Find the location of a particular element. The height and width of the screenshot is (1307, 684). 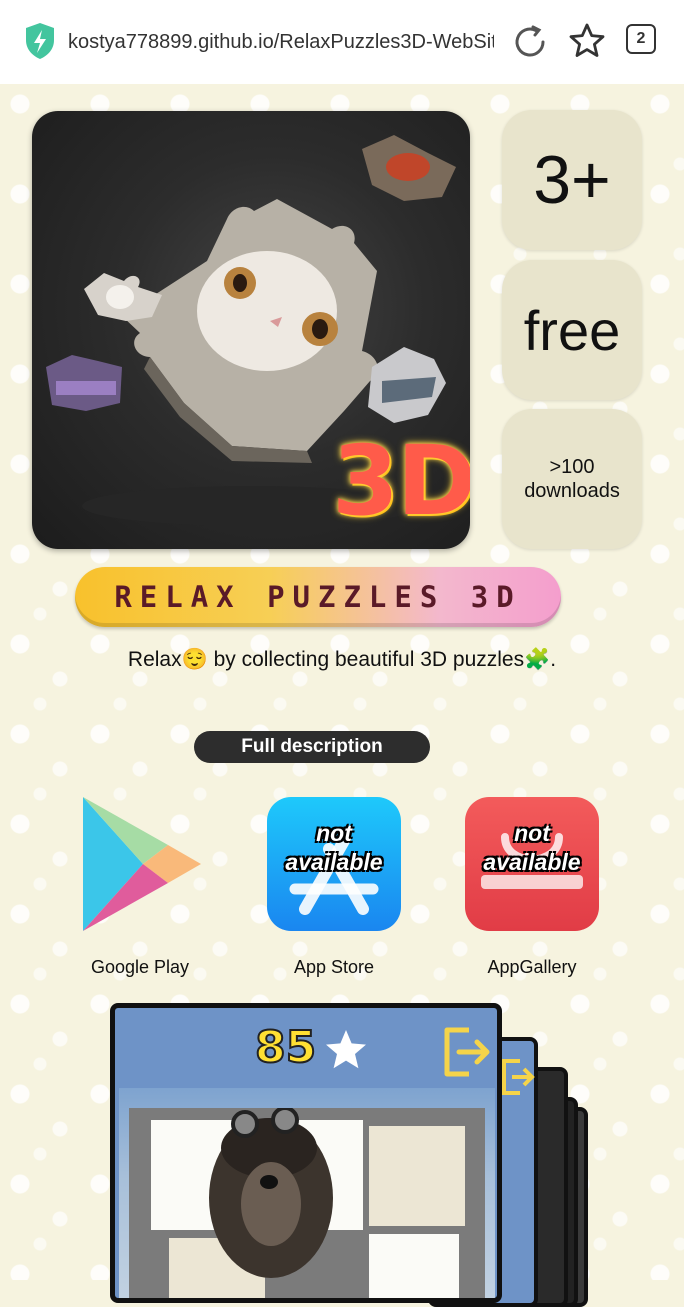

hero-3d-label: 3D is located at coordinates (401, 481).